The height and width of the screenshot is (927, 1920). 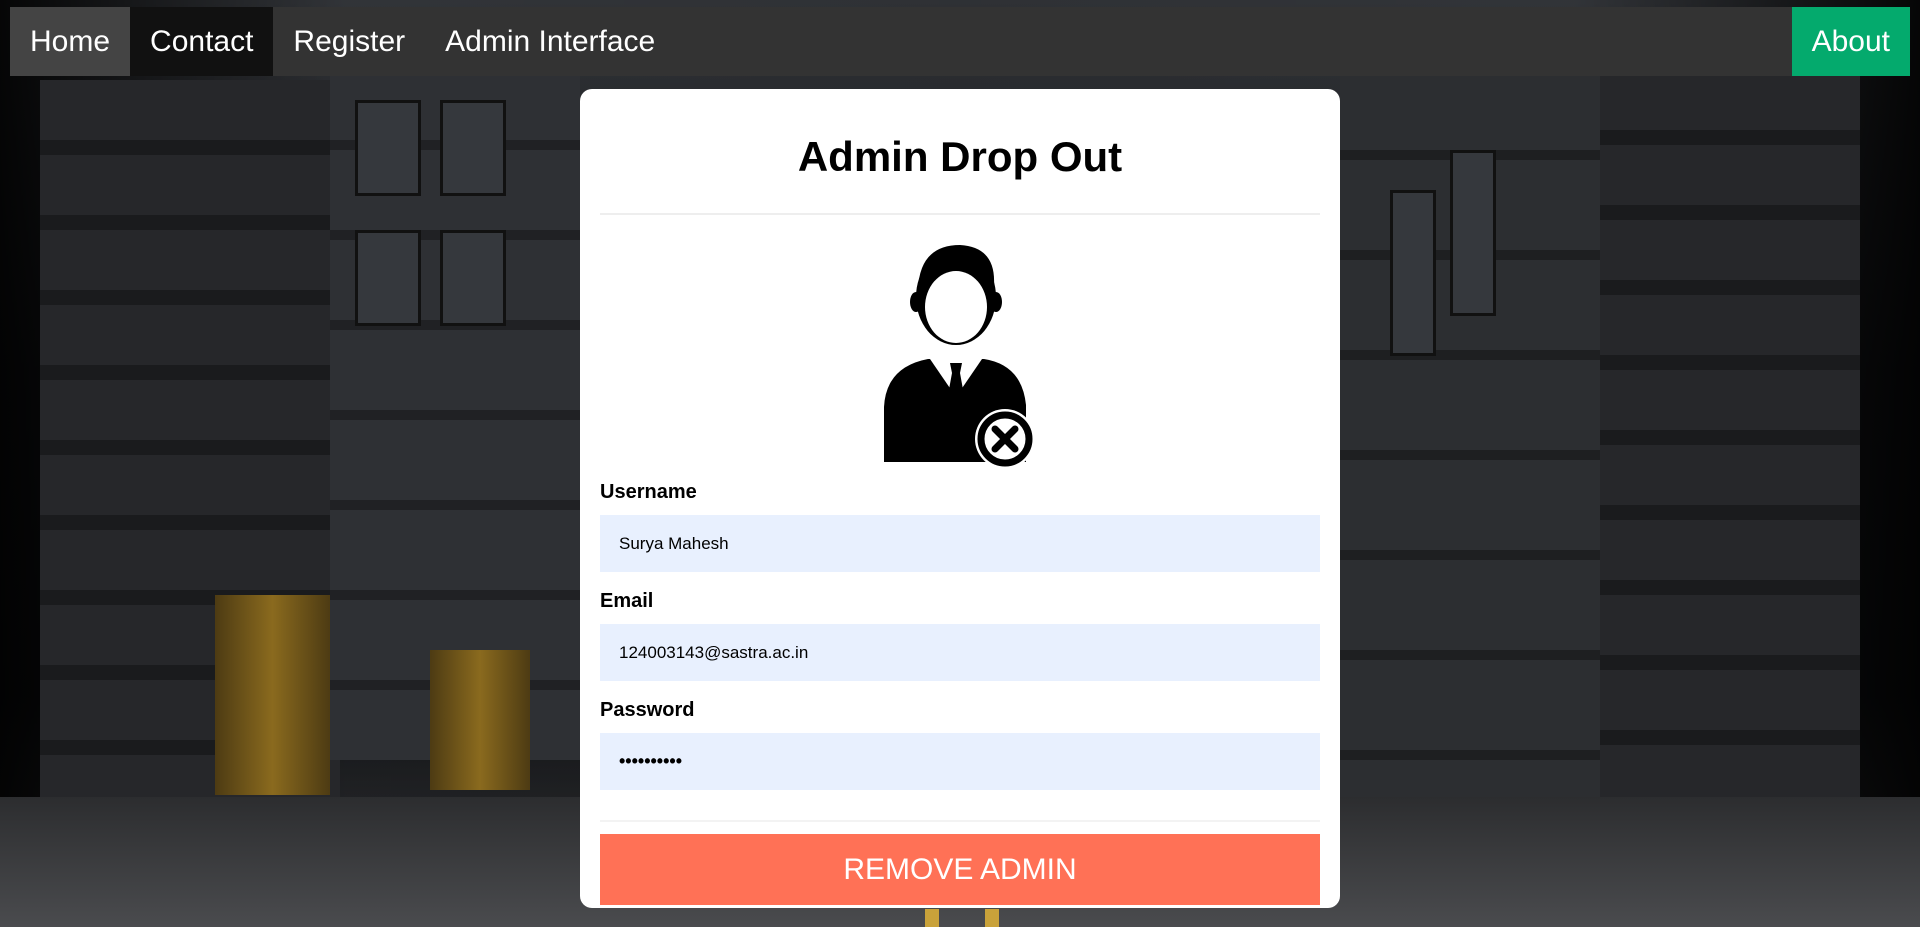 I want to click on form-separator, so click(x=960, y=821).